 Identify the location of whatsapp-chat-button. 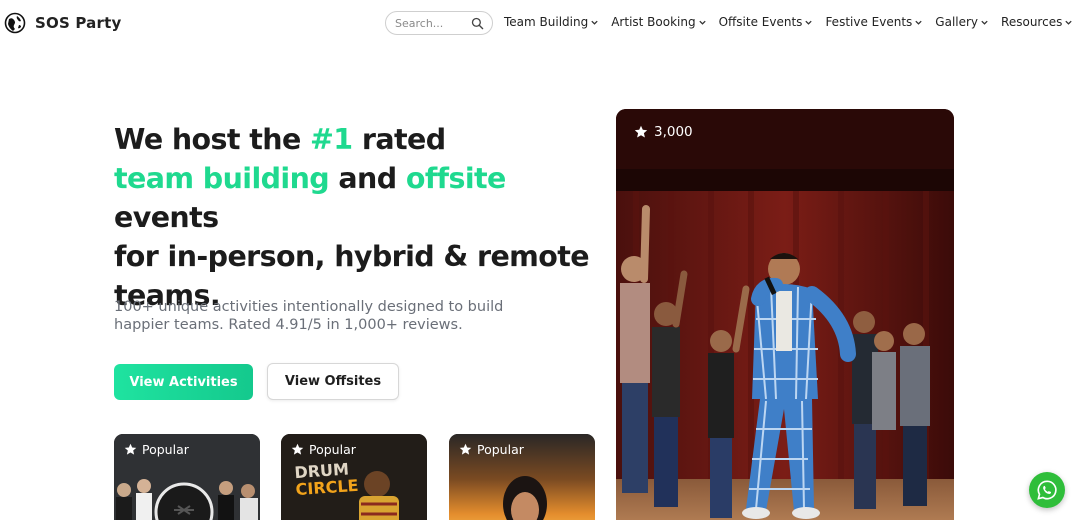
(1047, 490).